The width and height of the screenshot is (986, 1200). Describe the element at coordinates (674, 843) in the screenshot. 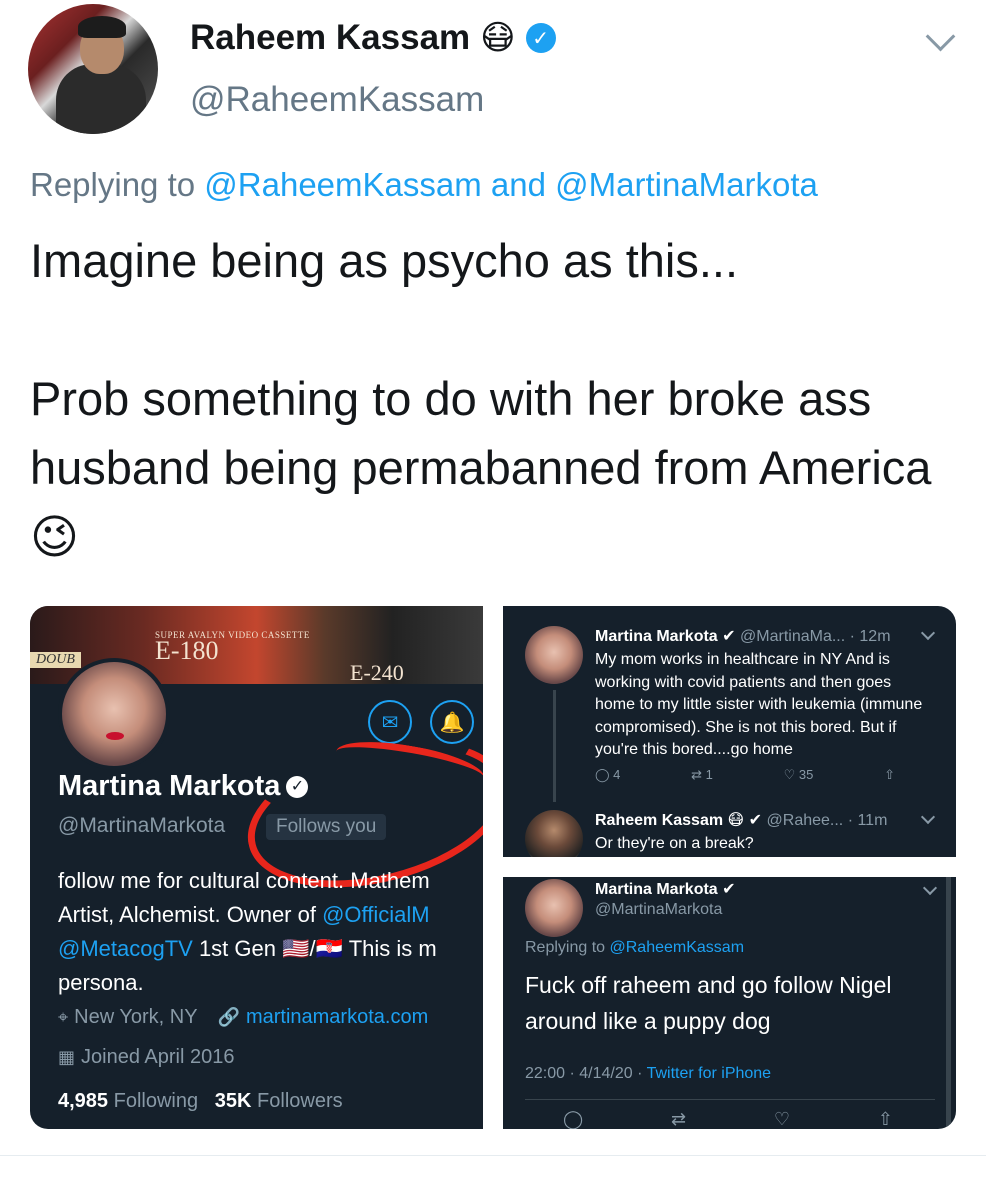

I see `thread-tweet2-text: Or they're on a break?` at that location.